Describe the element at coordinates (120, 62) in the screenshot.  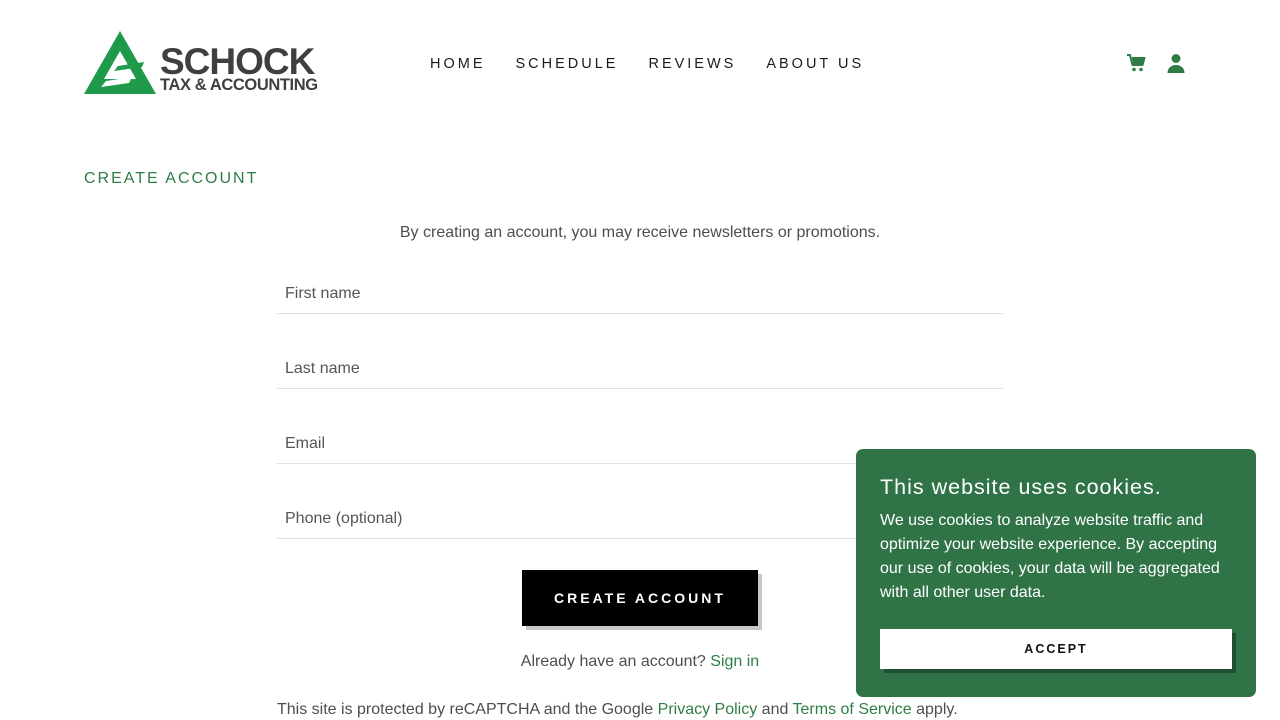
I see `logo-mark-icon` at that location.